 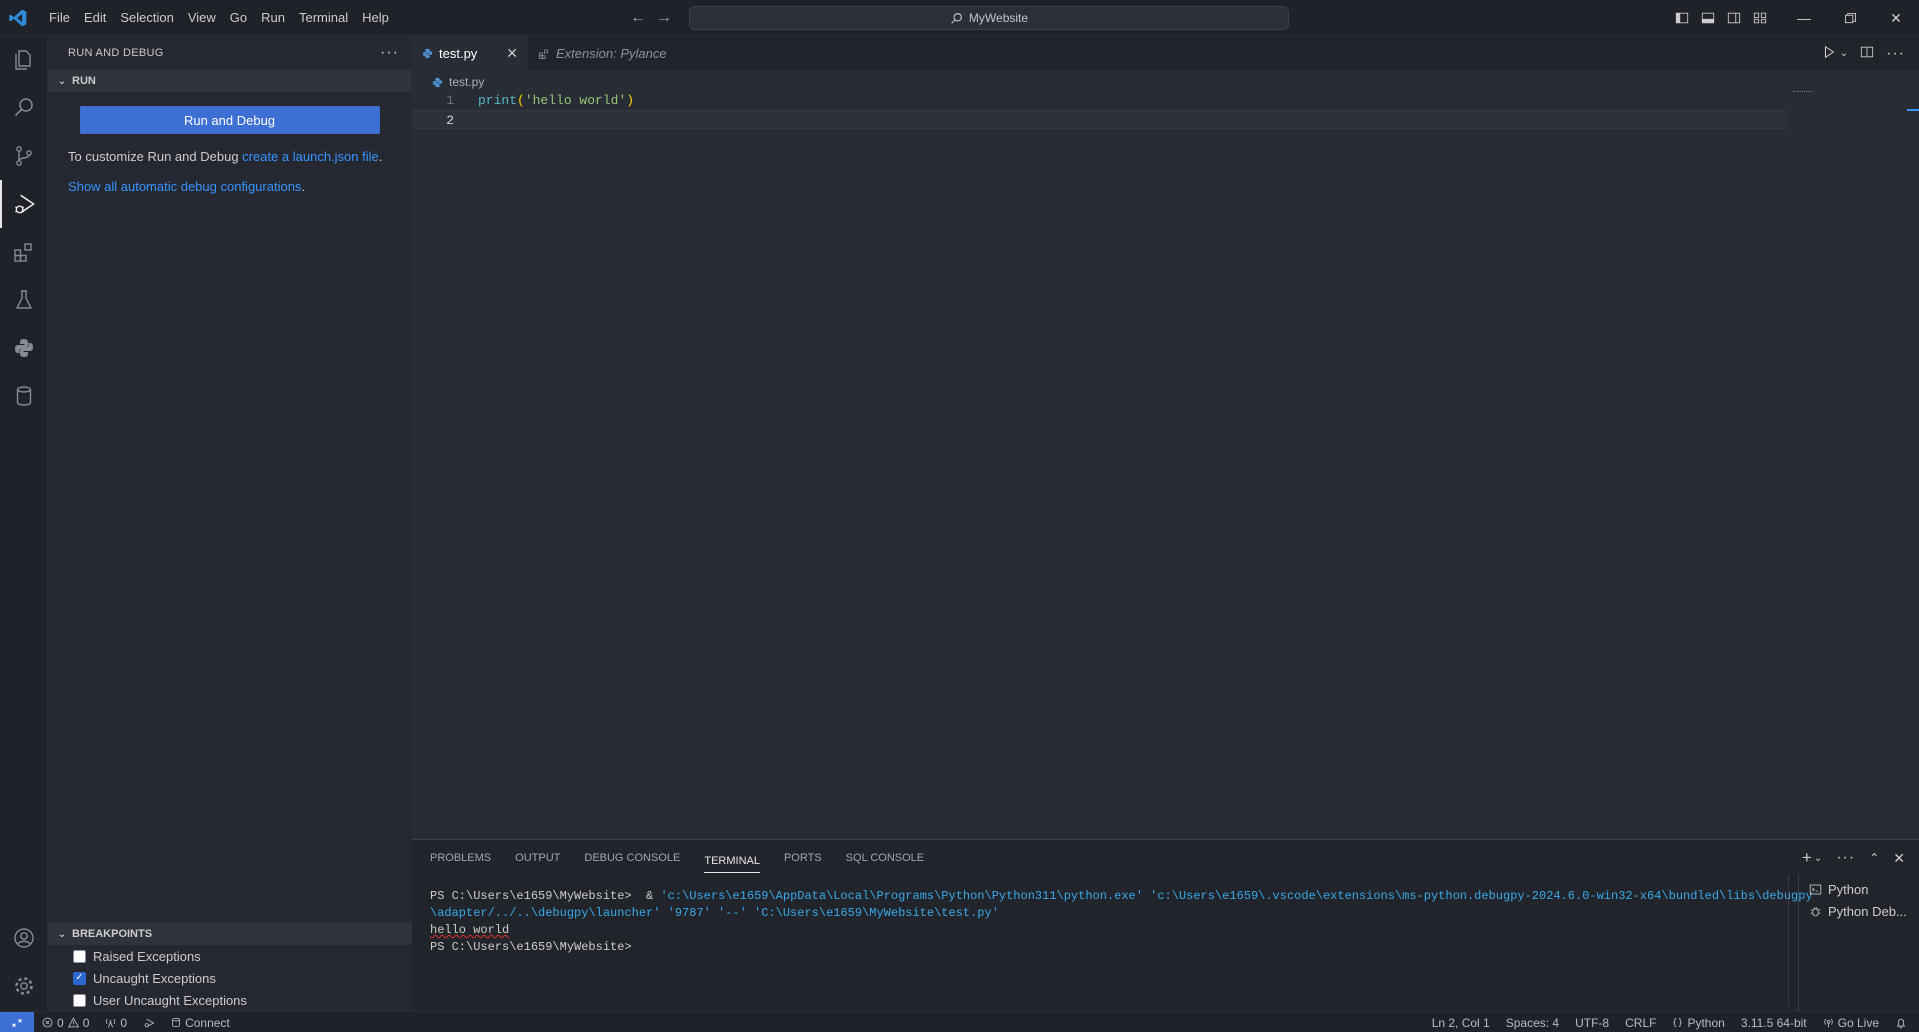 What do you see at coordinates (1867, 53) in the screenshot?
I see `split-editor-icon` at bounding box center [1867, 53].